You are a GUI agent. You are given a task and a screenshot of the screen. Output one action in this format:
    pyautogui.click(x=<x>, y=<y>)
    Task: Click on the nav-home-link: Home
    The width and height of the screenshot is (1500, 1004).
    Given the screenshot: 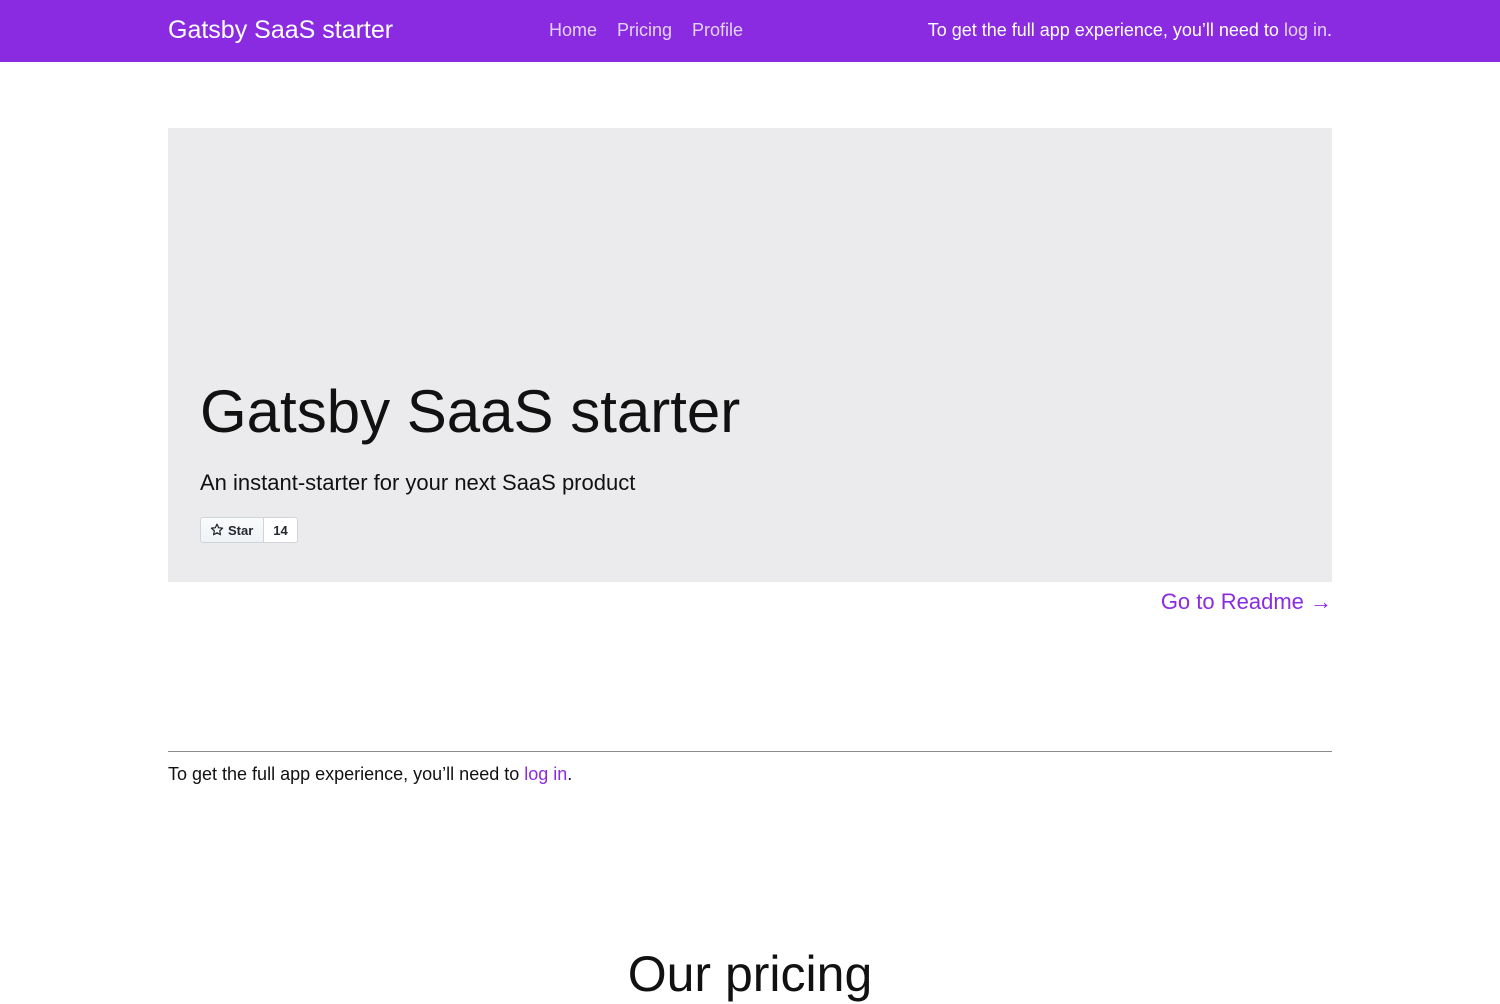 What is the action you would take?
    pyautogui.click(x=573, y=30)
    